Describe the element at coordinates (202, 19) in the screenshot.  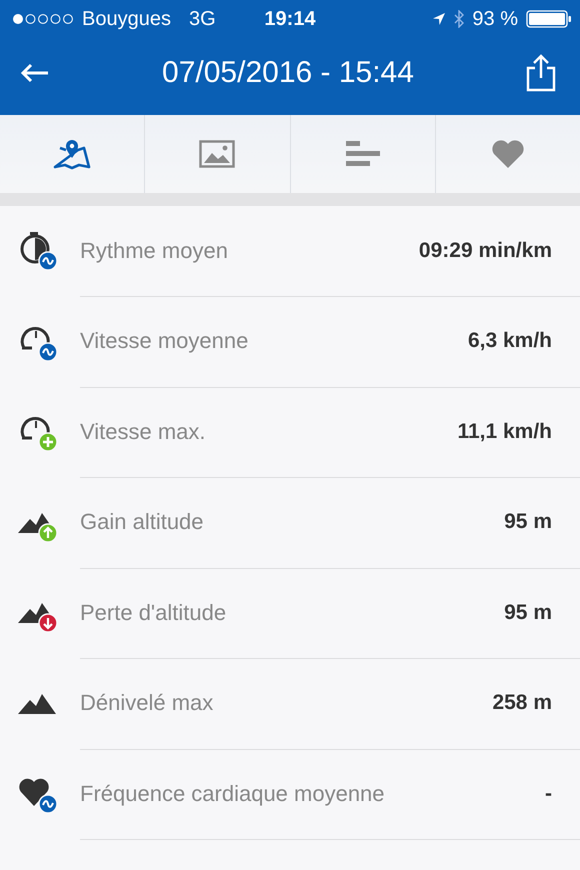
I see `network-type: 3G` at that location.